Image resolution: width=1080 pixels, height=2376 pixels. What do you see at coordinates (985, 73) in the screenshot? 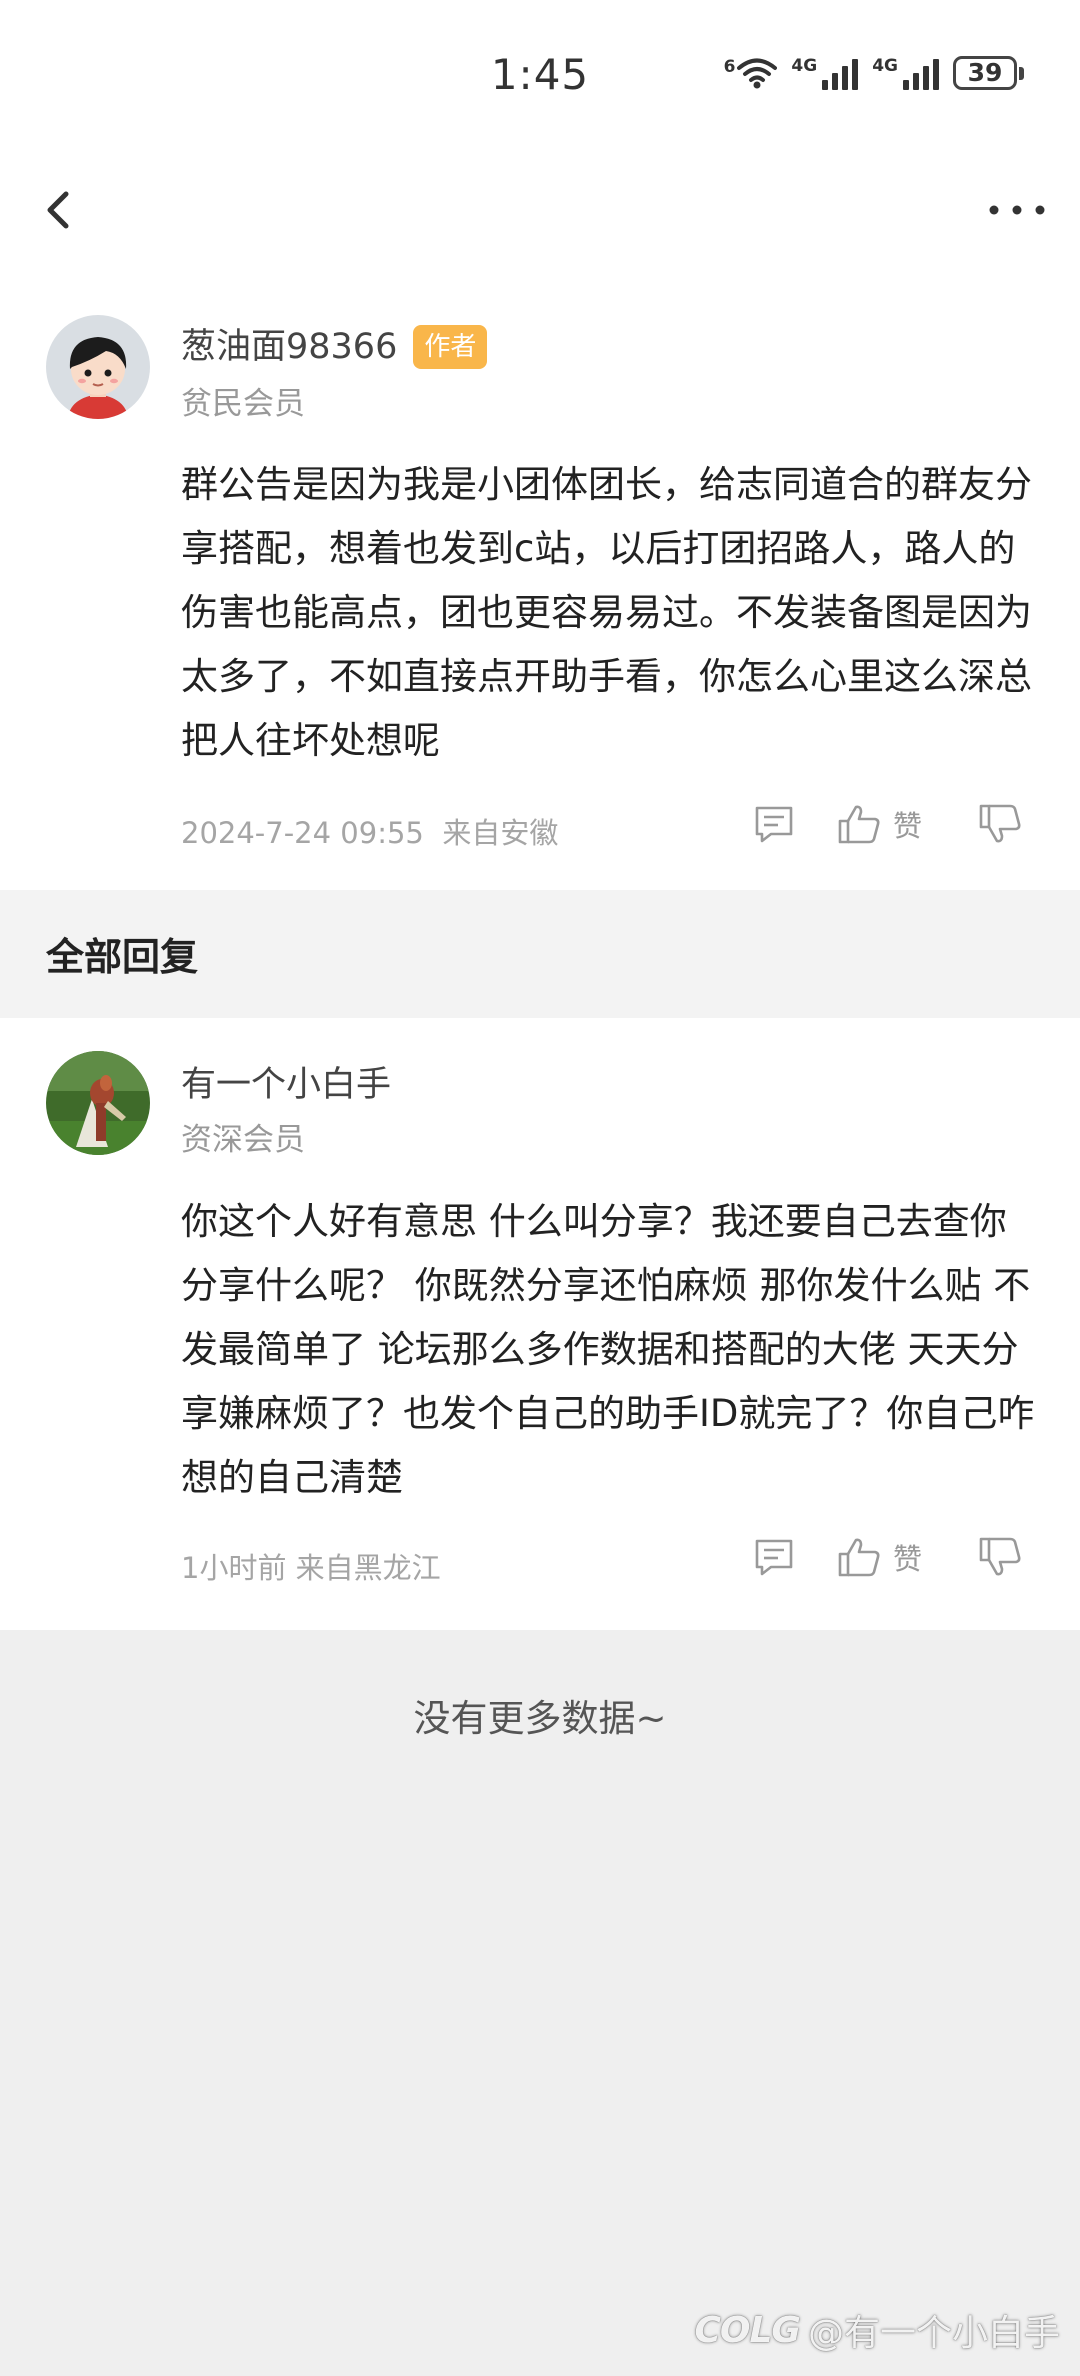
I see `battery-level: 39` at bounding box center [985, 73].